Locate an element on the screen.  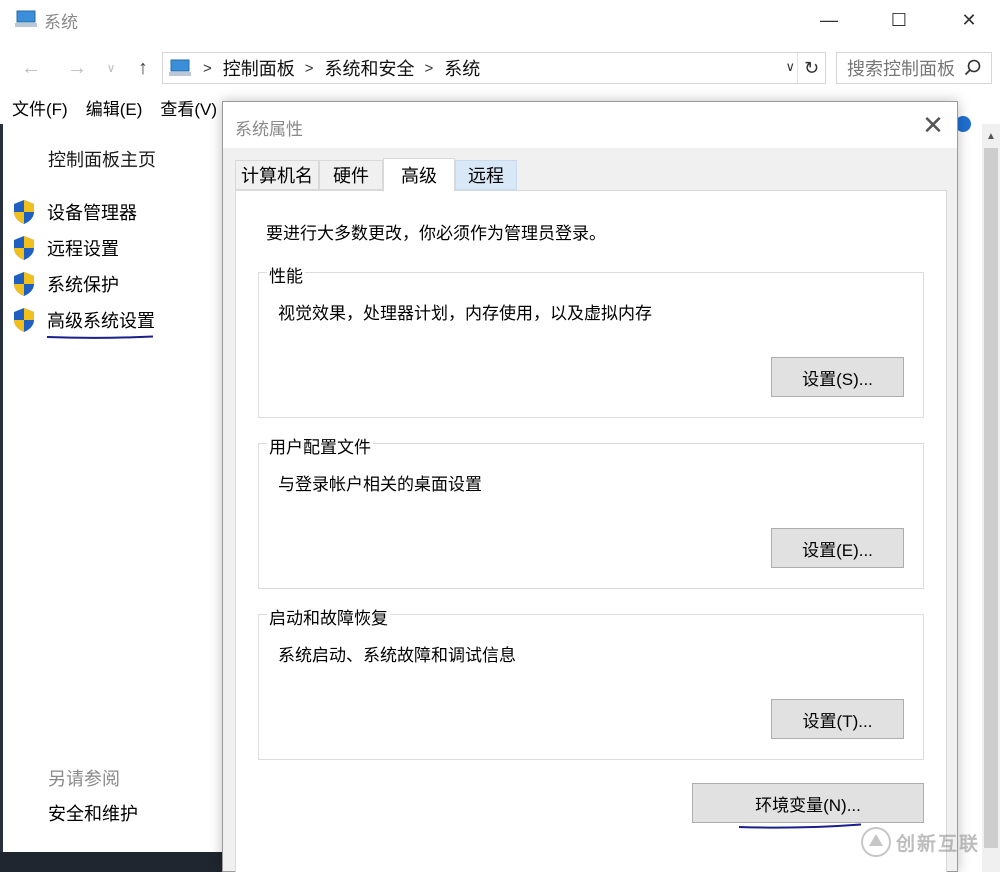
scrollbar-thumb is located at coordinates (991, 498).